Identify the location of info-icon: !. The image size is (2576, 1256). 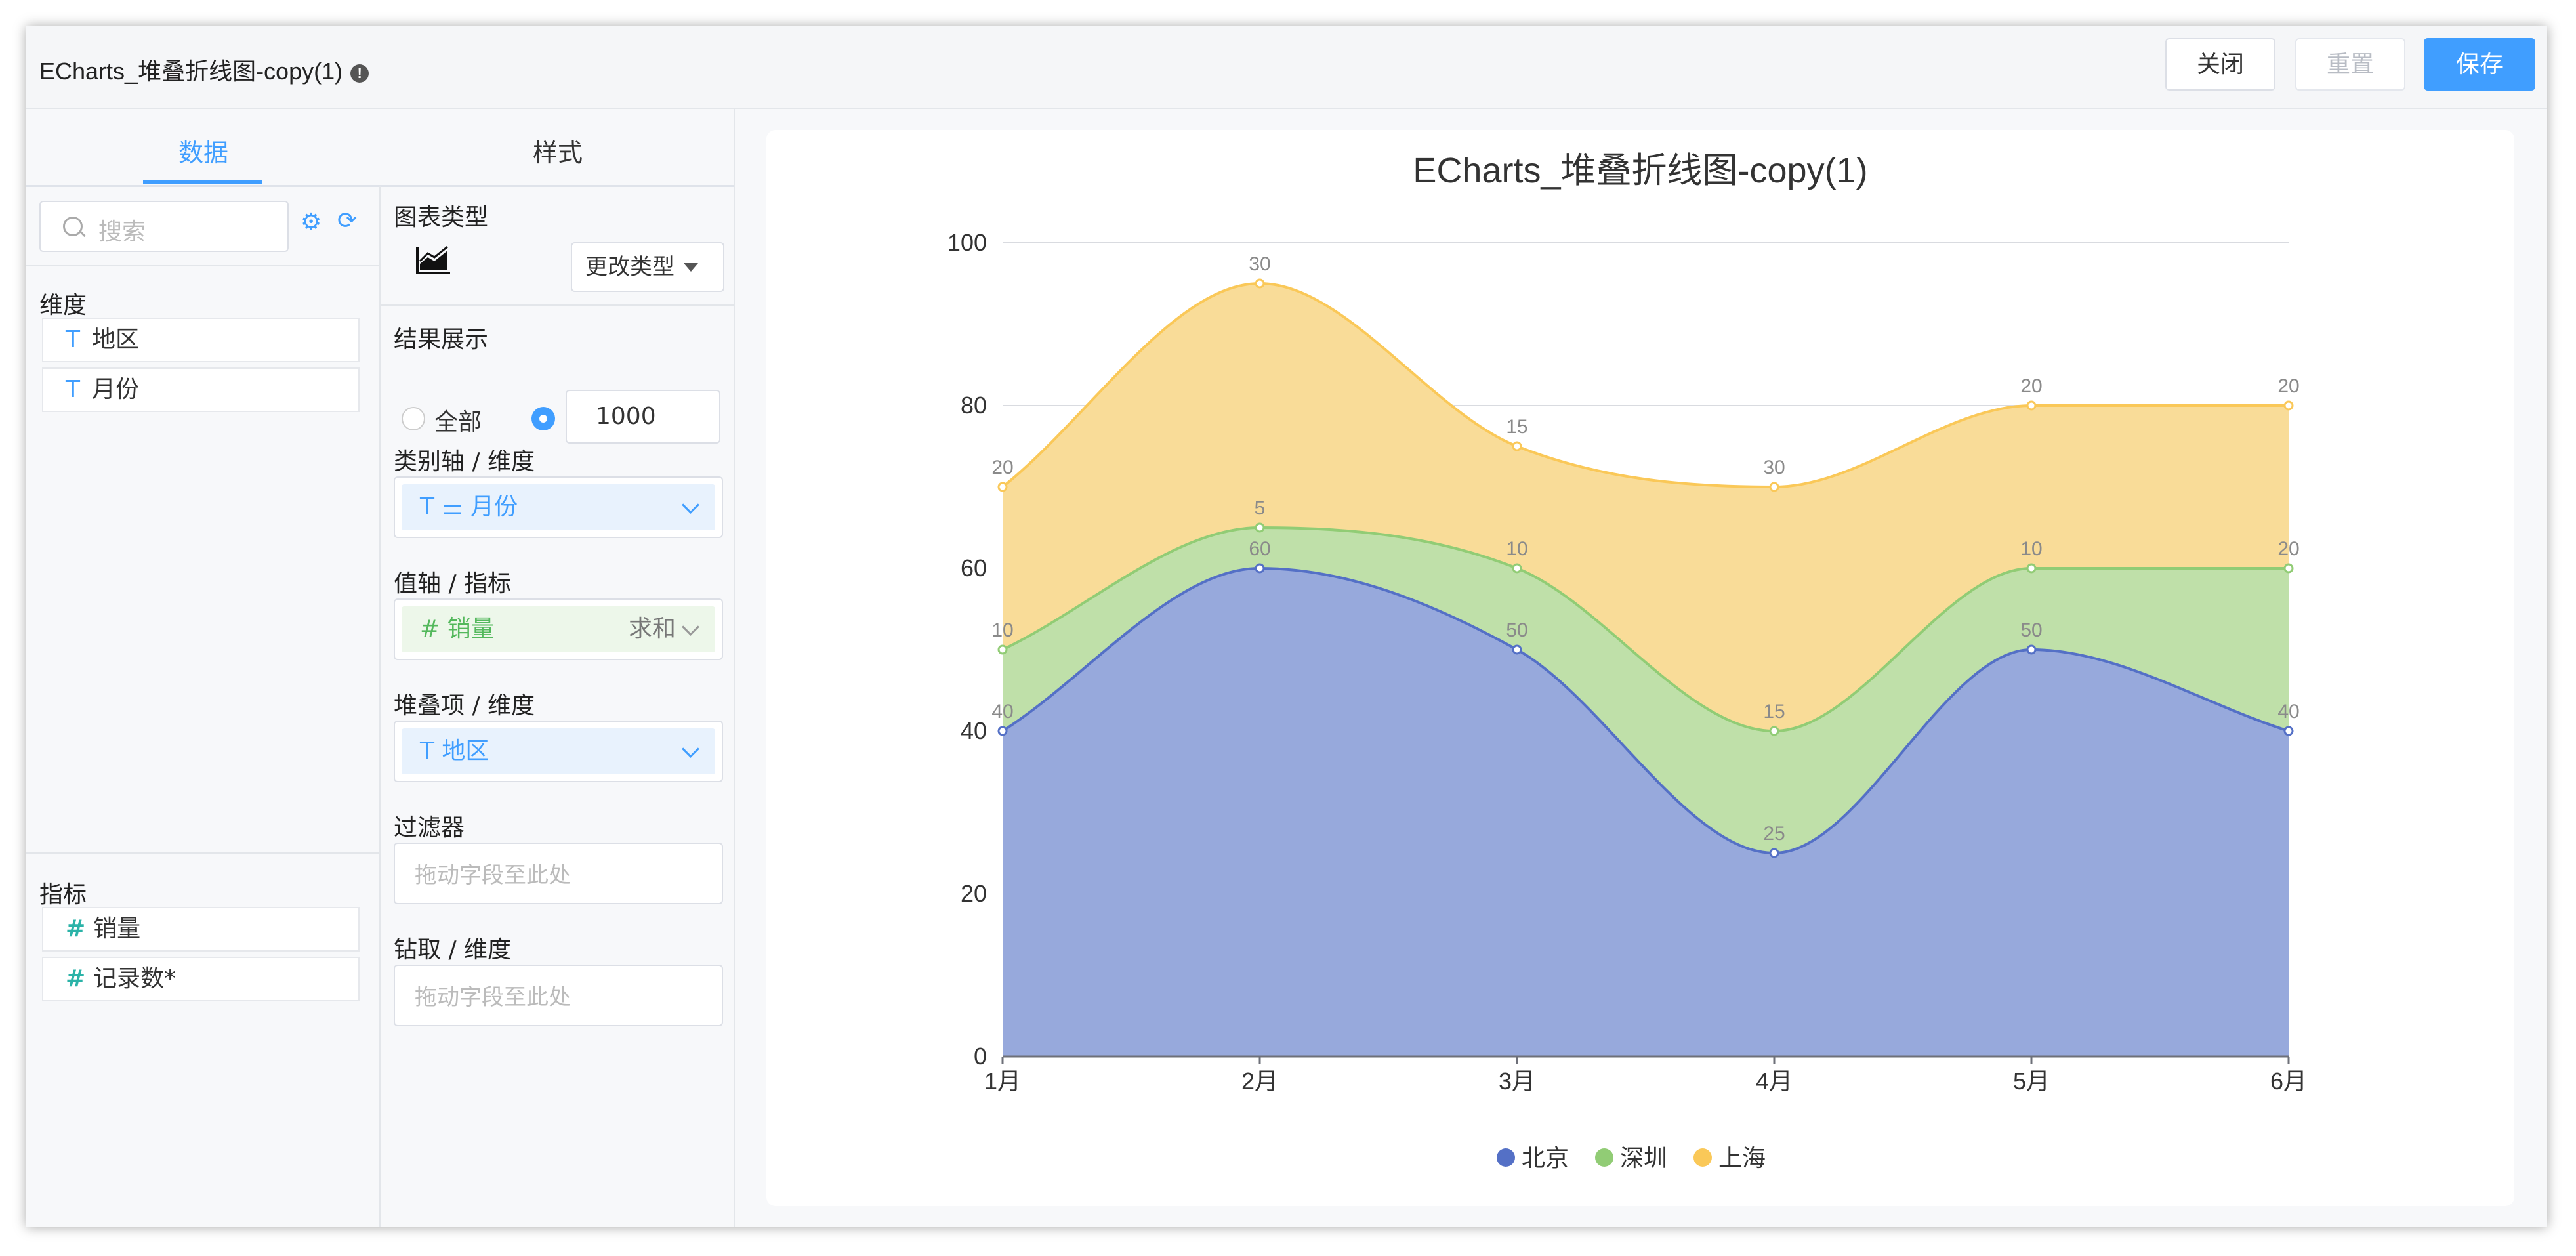
(359, 73).